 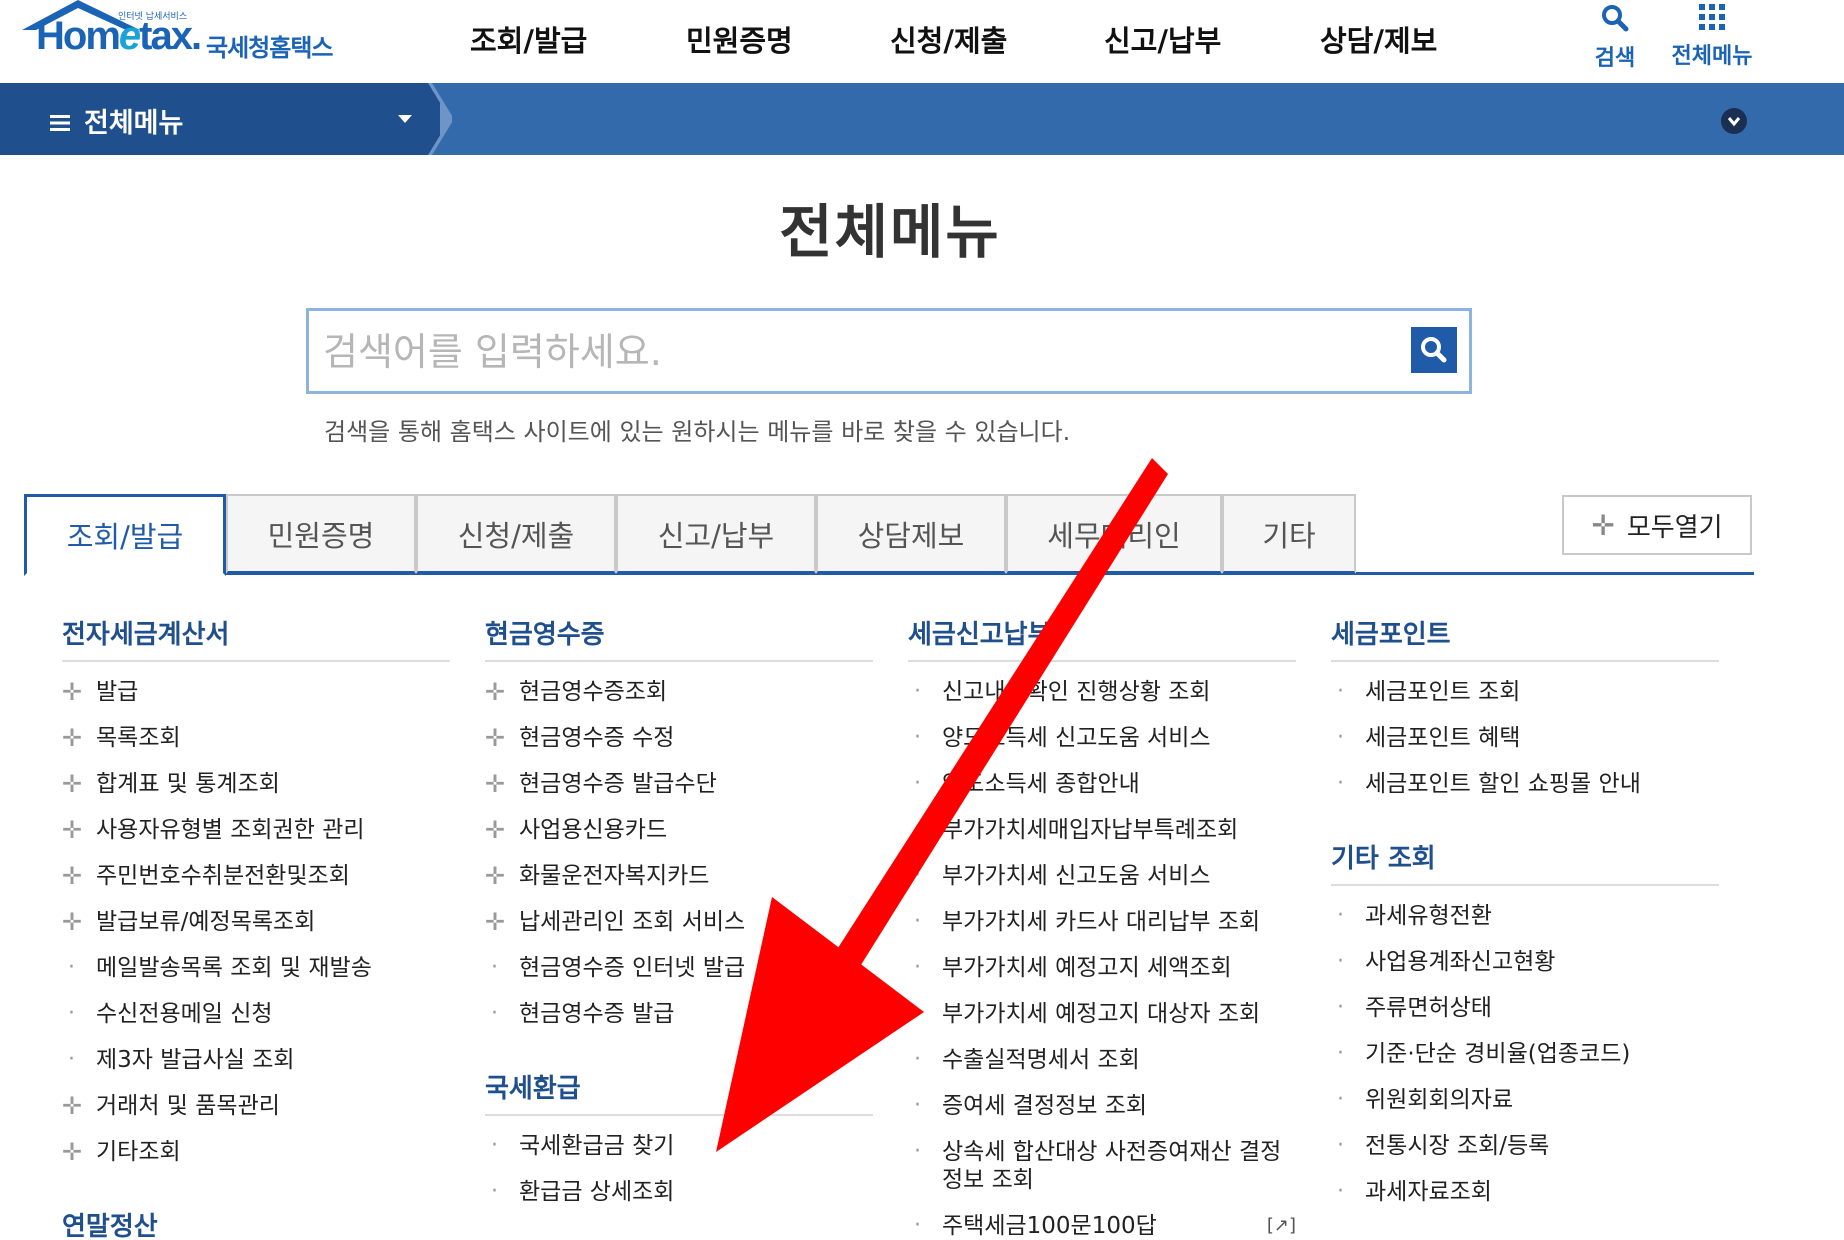 I want to click on menu-item: ✛ 거래처 및 품목관리, so click(x=256, y=1109).